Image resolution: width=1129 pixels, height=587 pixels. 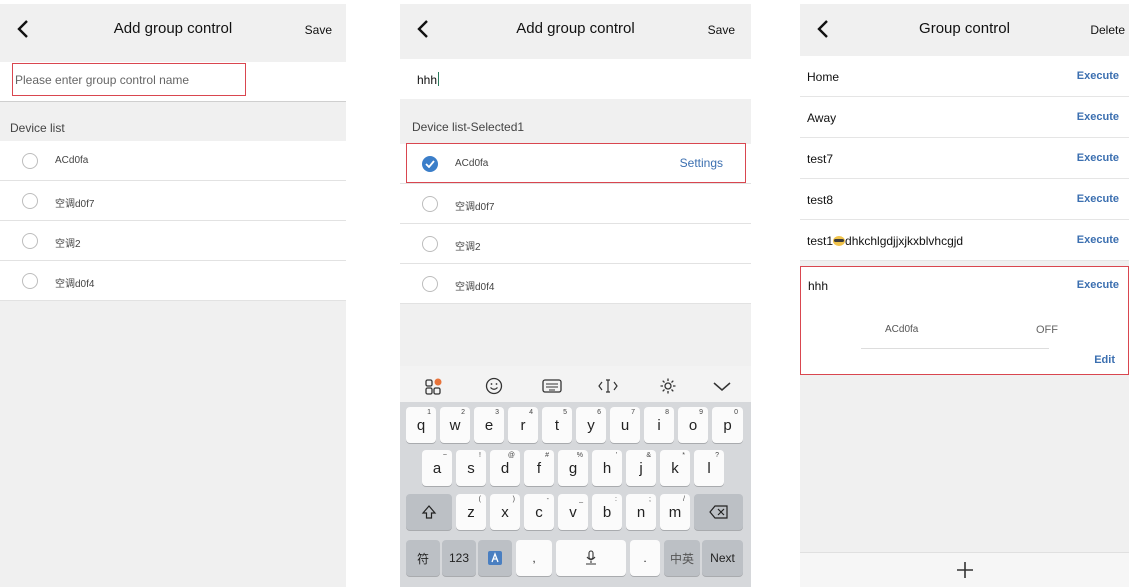 What do you see at coordinates (423, 558) in the screenshot?
I see `symbols-key: 符` at bounding box center [423, 558].